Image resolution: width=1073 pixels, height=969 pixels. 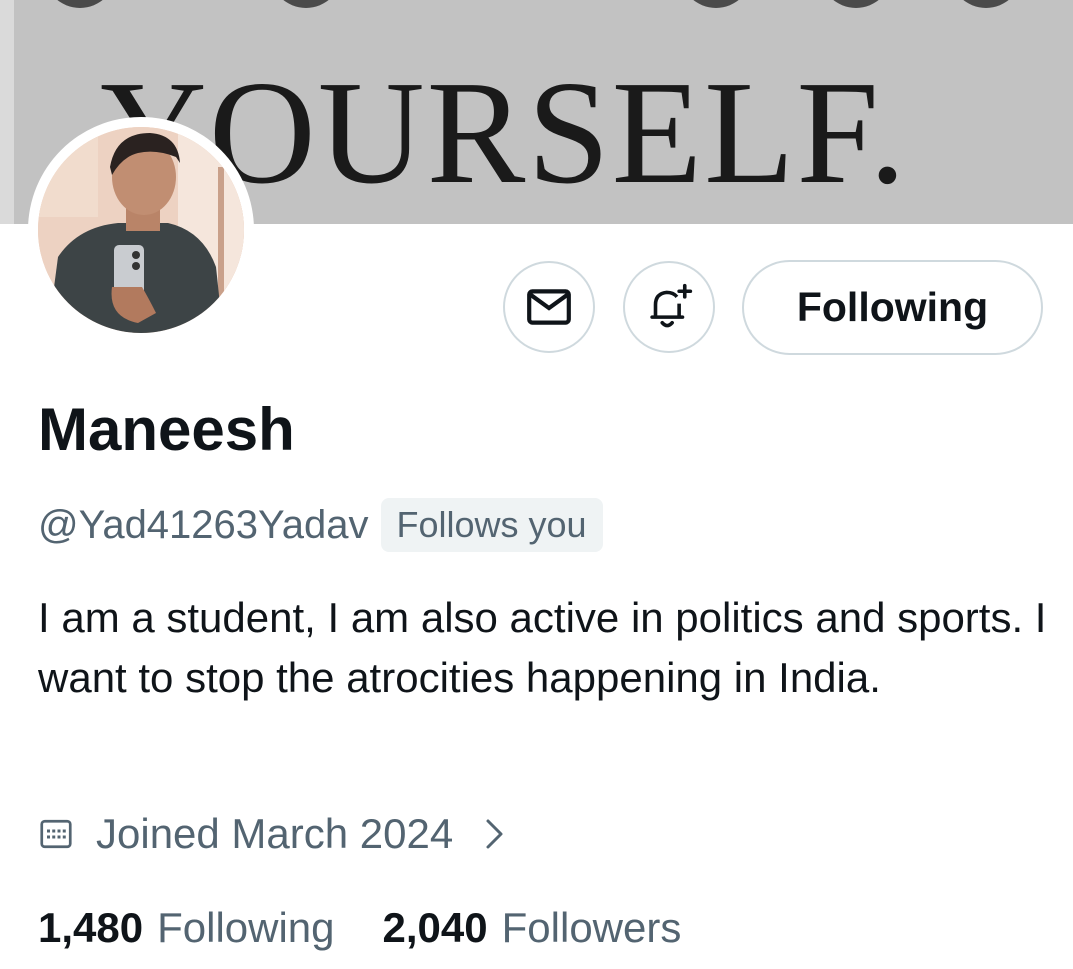 I want to click on following-stat: 1,480 Following, so click(x=186, y=928).